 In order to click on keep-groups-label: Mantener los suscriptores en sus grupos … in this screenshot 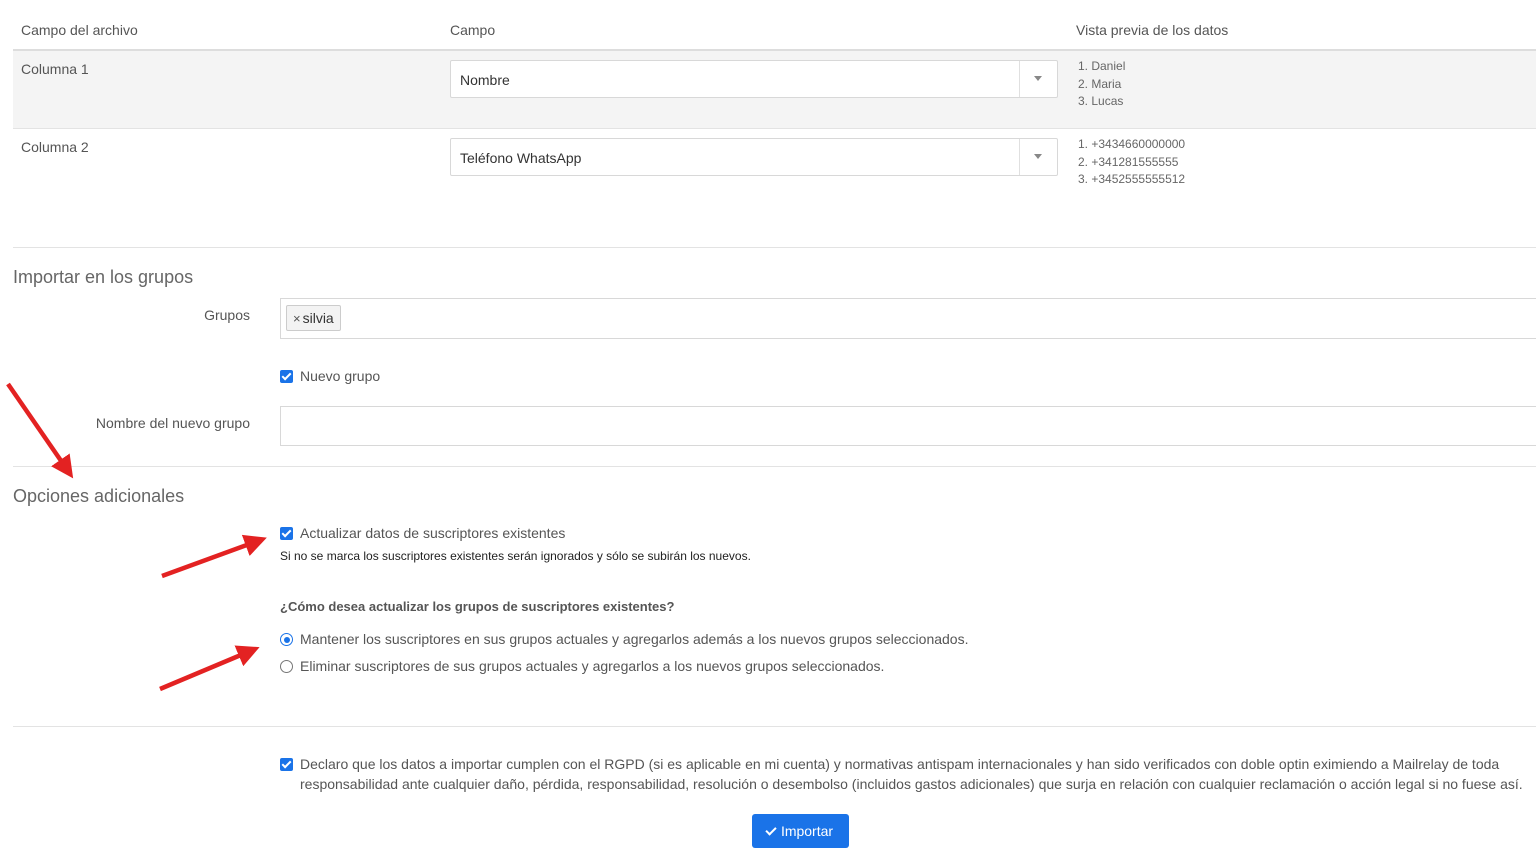, I will do `click(634, 639)`.